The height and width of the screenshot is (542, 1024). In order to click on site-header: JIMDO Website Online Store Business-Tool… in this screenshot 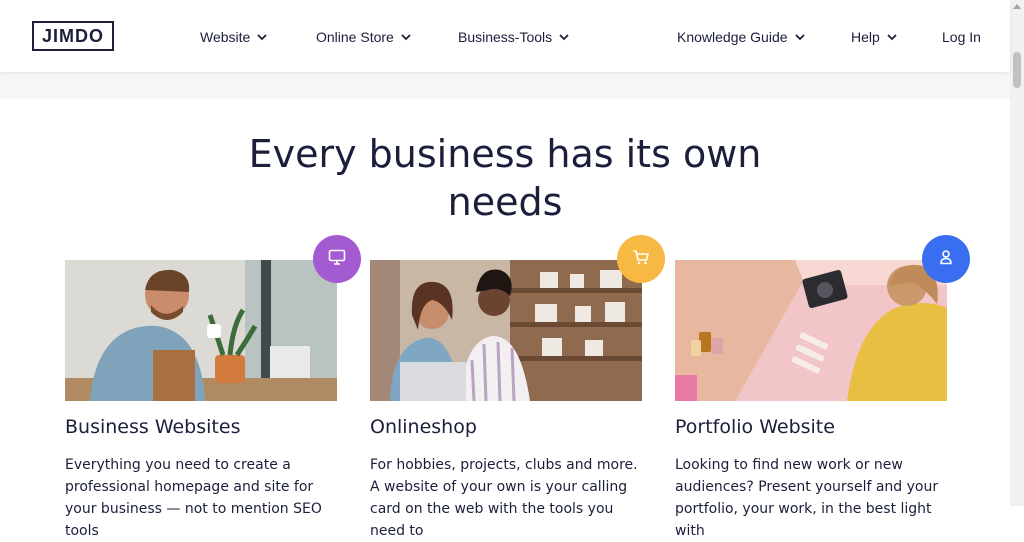, I will do `click(505, 36)`.